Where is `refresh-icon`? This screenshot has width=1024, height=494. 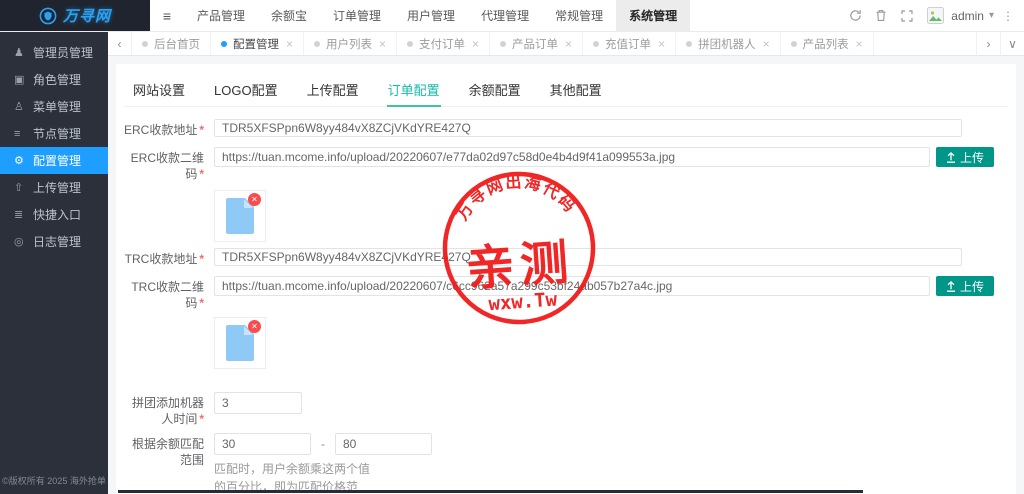 refresh-icon is located at coordinates (855, 16).